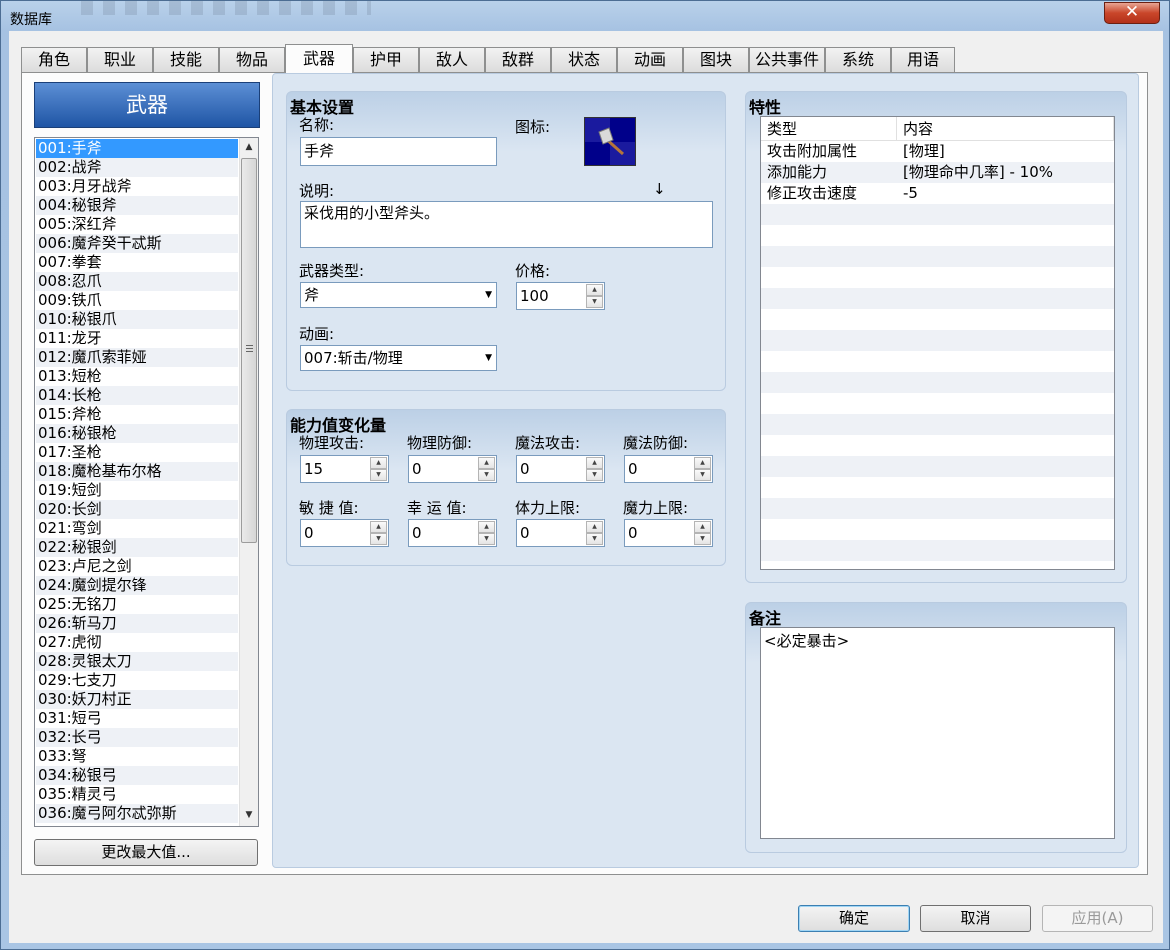 Image resolution: width=1170 pixels, height=950 pixels. I want to click on list-item: 014:长枪, so click(137, 395).